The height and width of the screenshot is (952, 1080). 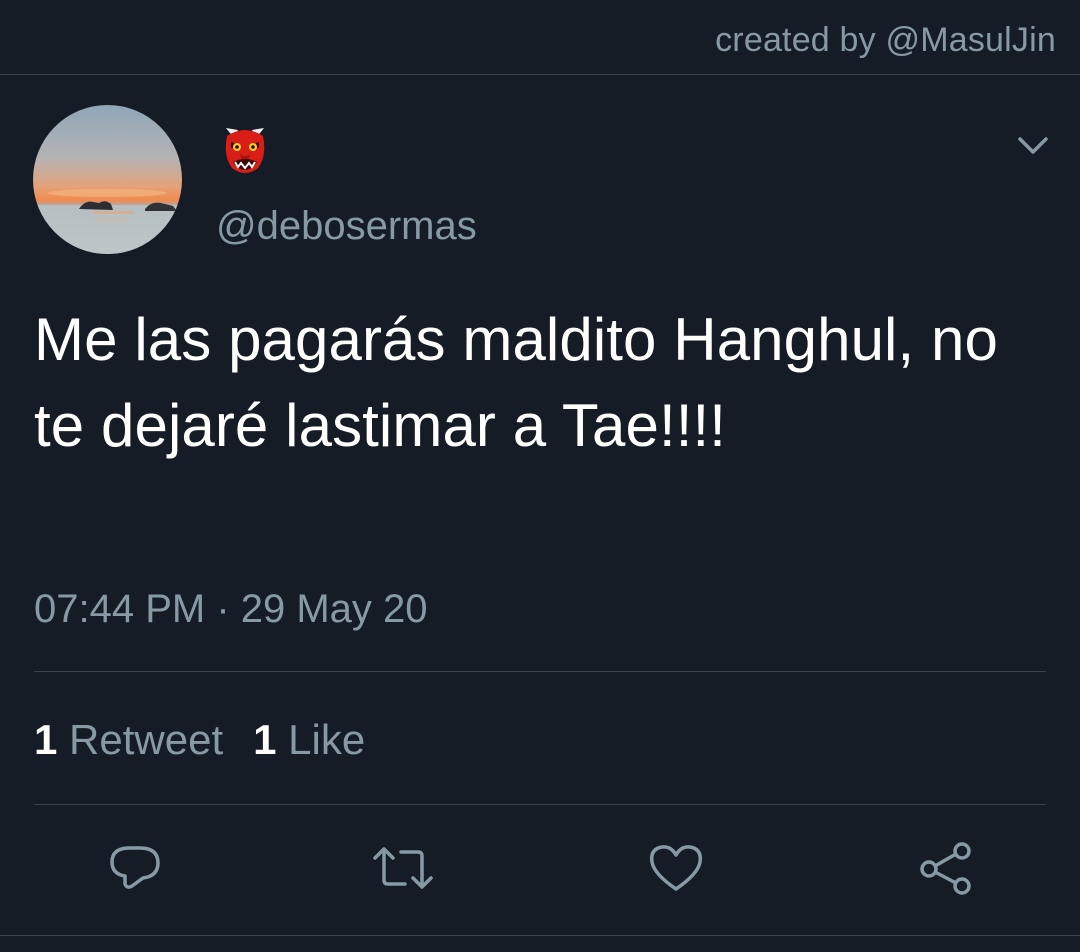 What do you see at coordinates (231, 609) in the screenshot?
I see `tweet-timestamp: 07:44 PM · 29 May 20` at bounding box center [231, 609].